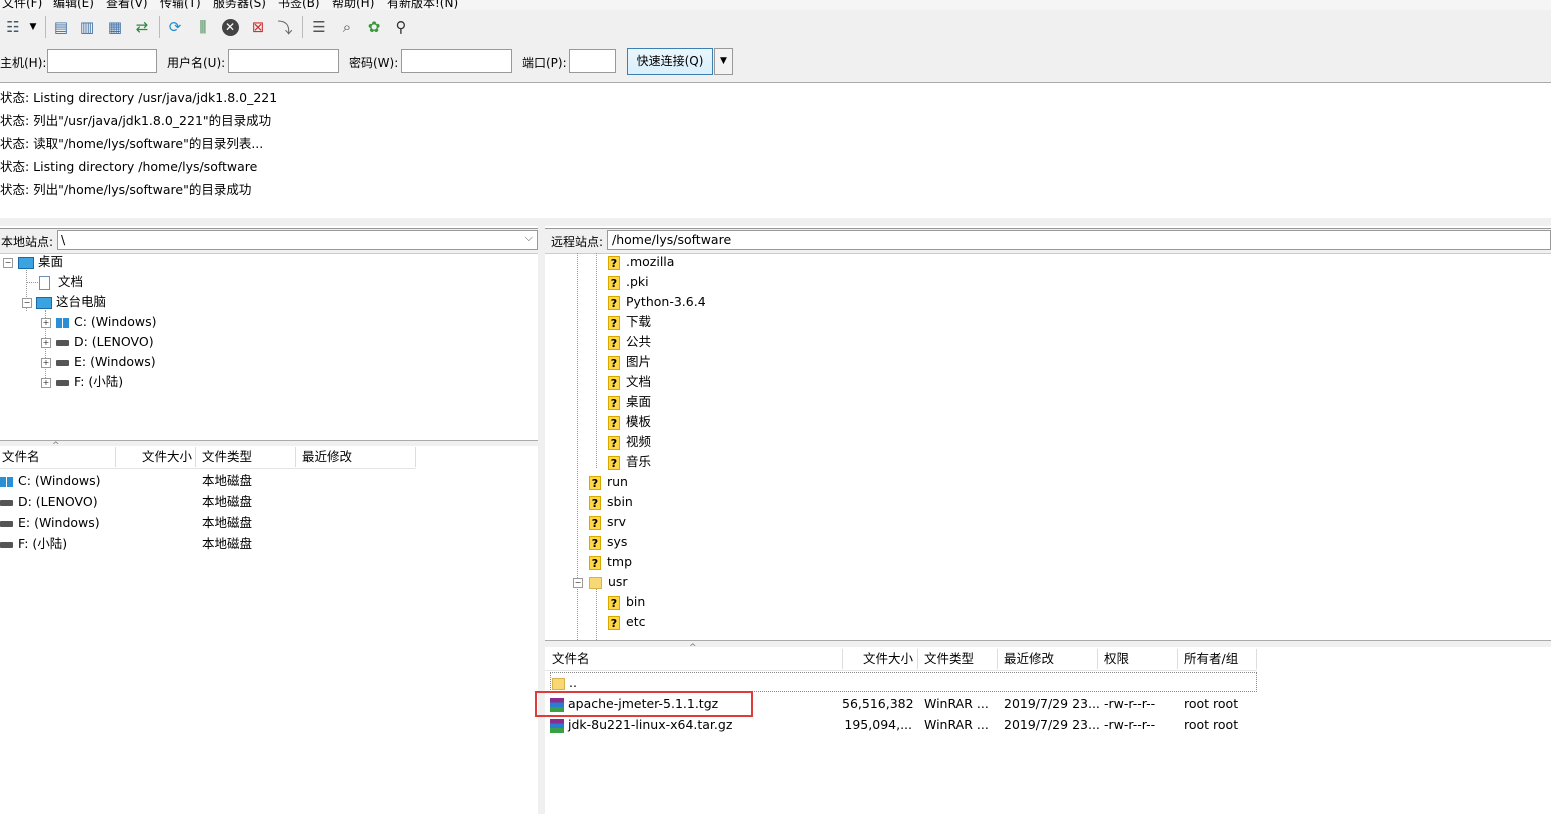 The height and width of the screenshot is (814, 1551). What do you see at coordinates (285, 27) in the screenshot?
I see `reconnect-icon: ⤵` at bounding box center [285, 27].